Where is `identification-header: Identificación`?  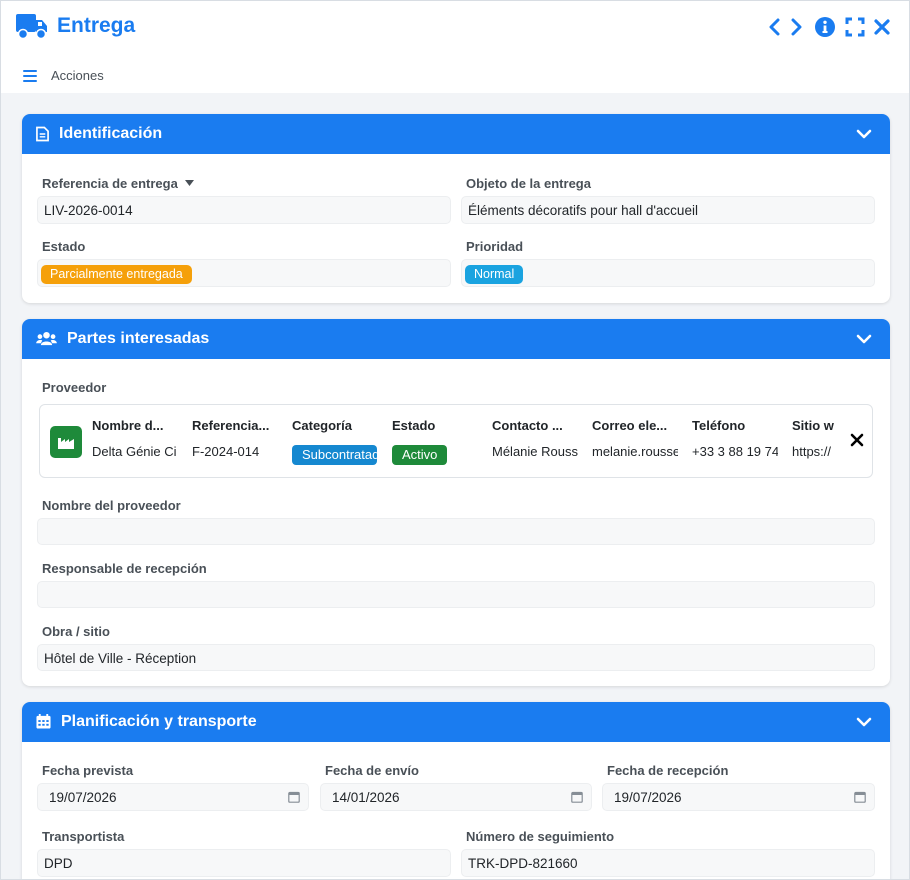 identification-header: Identificación is located at coordinates (456, 134).